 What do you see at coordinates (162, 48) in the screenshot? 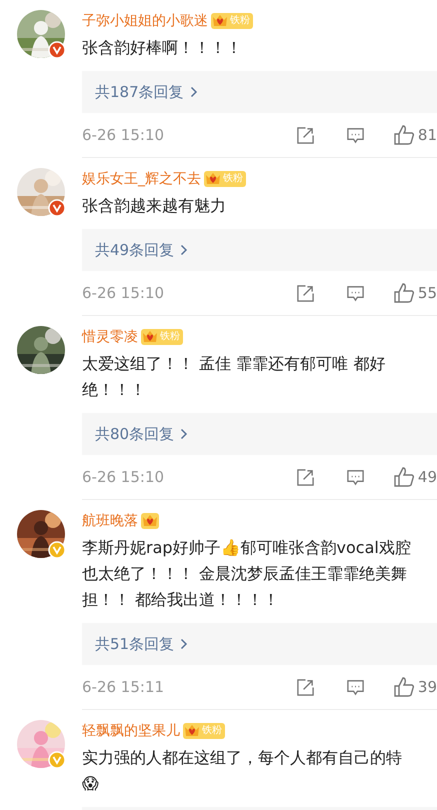
I see `comment-text: 张含韵好棒啊！！！！` at bounding box center [162, 48].